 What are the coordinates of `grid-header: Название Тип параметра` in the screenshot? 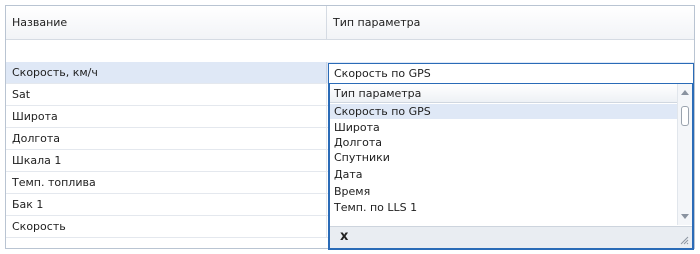 It's located at (350, 23).